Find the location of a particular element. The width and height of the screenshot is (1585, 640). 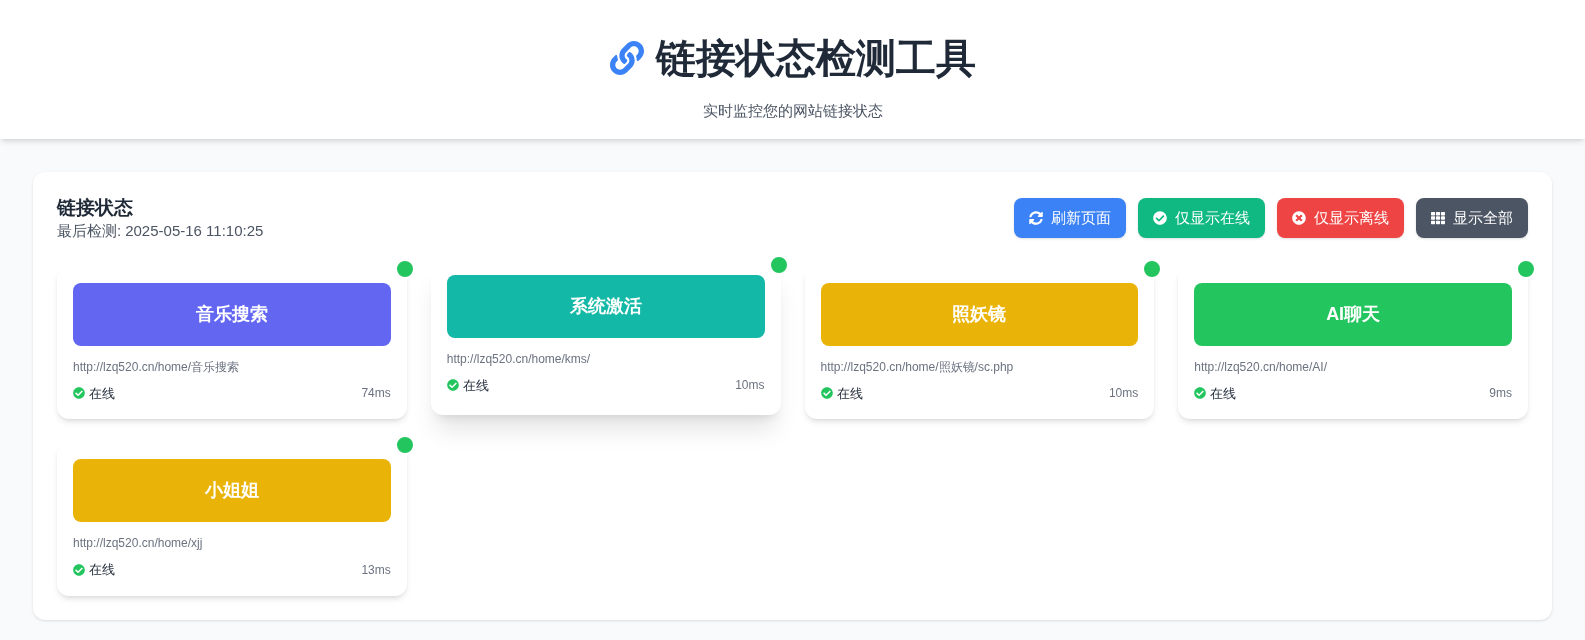

last-check-label: 最后检测: is located at coordinates (89, 231).